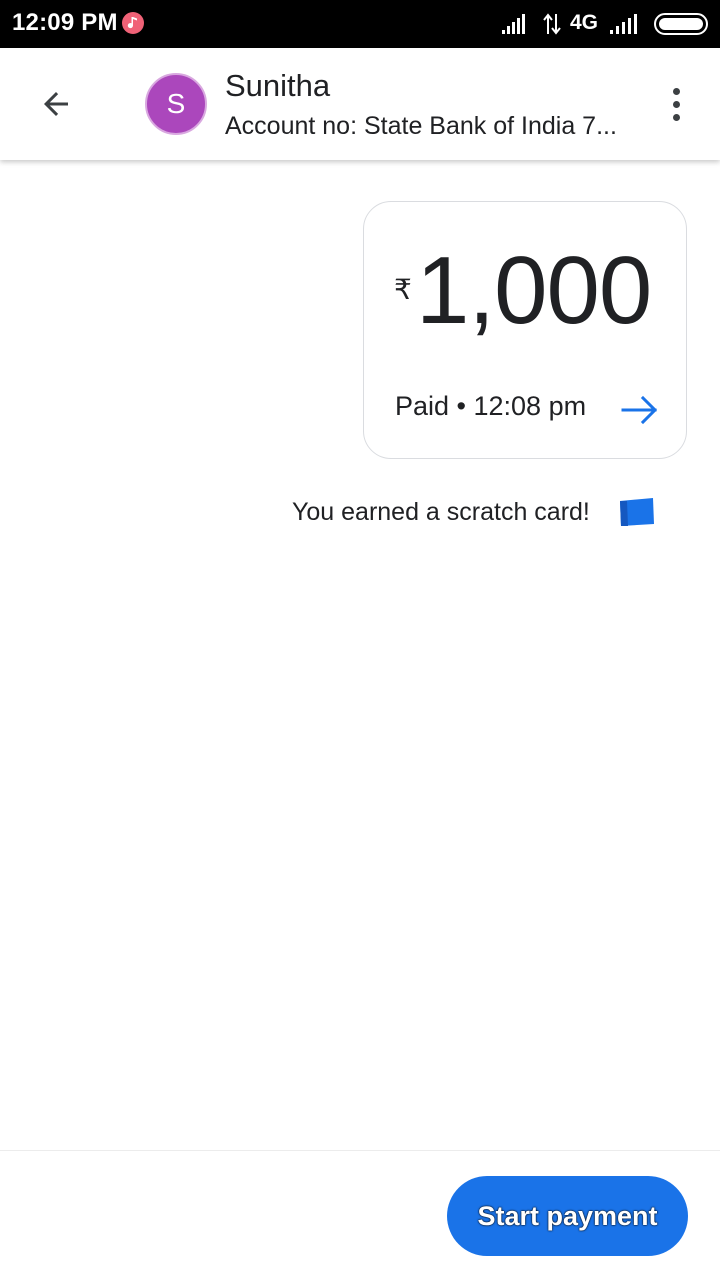  Describe the element at coordinates (567, 1216) in the screenshot. I see `start-payment-button: Start payment` at that location.